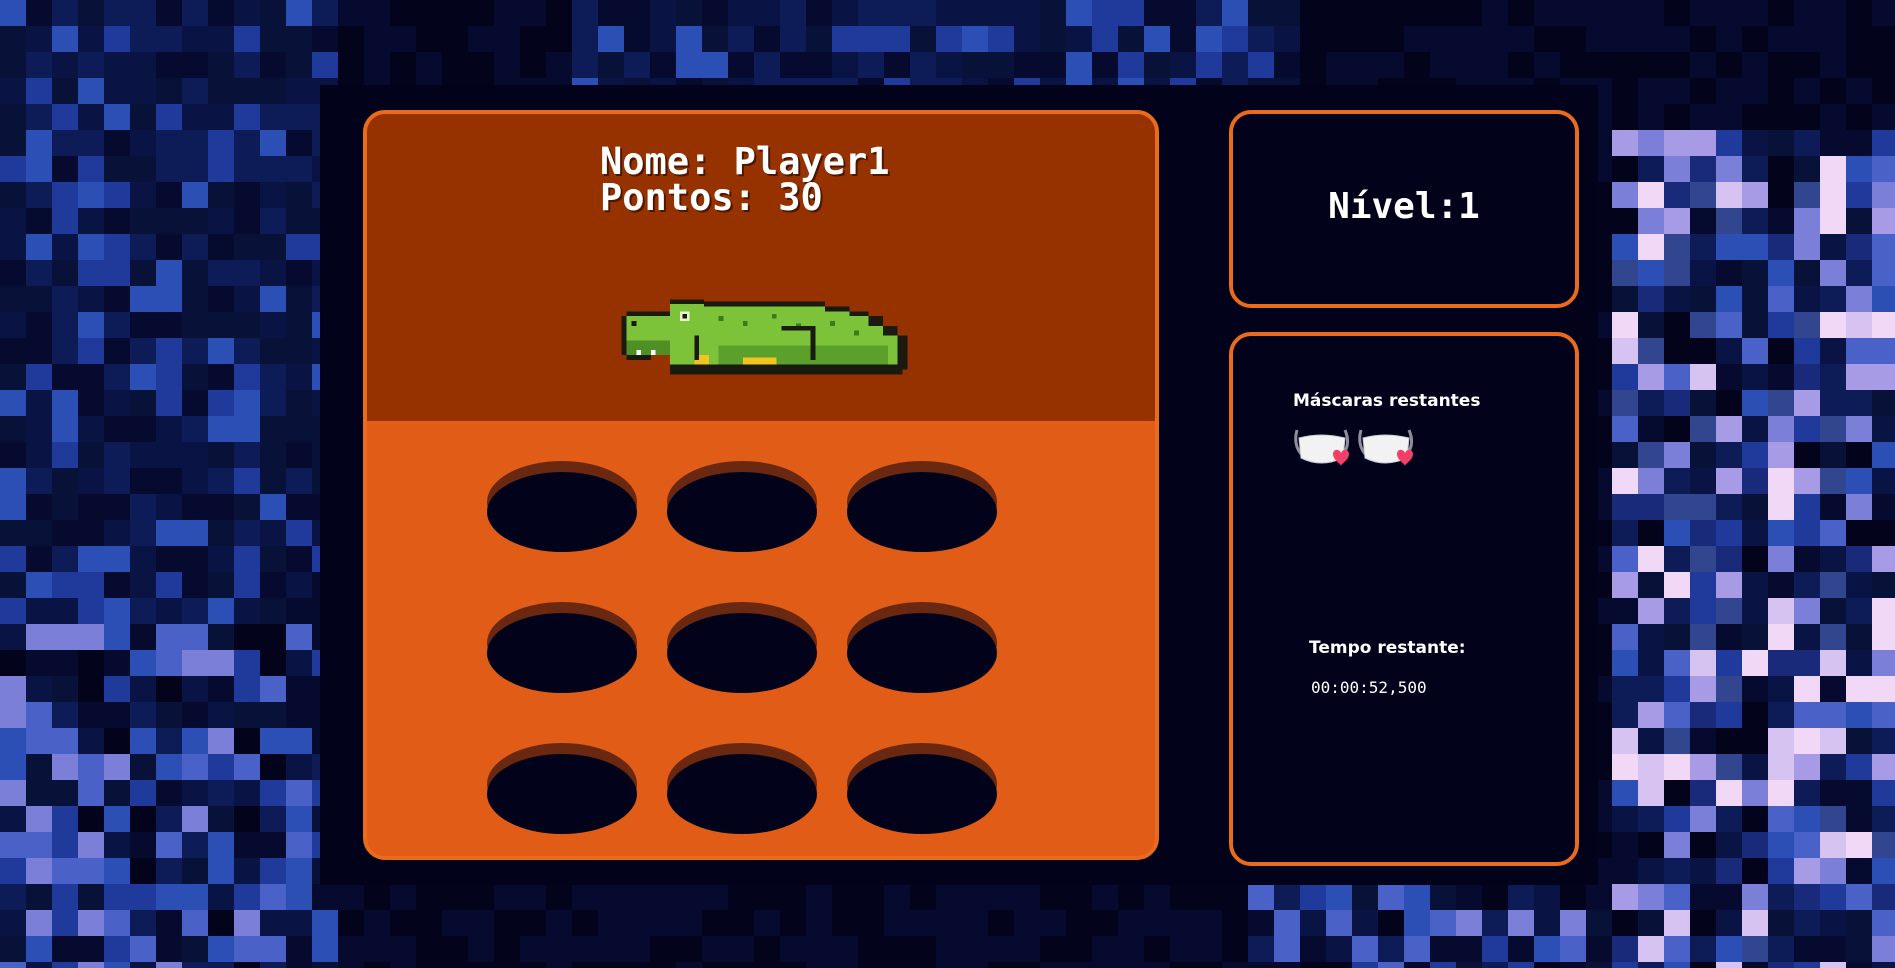 This screenshot has width=1895, height=968. I want to click on masks-label: Máscaras restantes, so click(1387, 401).